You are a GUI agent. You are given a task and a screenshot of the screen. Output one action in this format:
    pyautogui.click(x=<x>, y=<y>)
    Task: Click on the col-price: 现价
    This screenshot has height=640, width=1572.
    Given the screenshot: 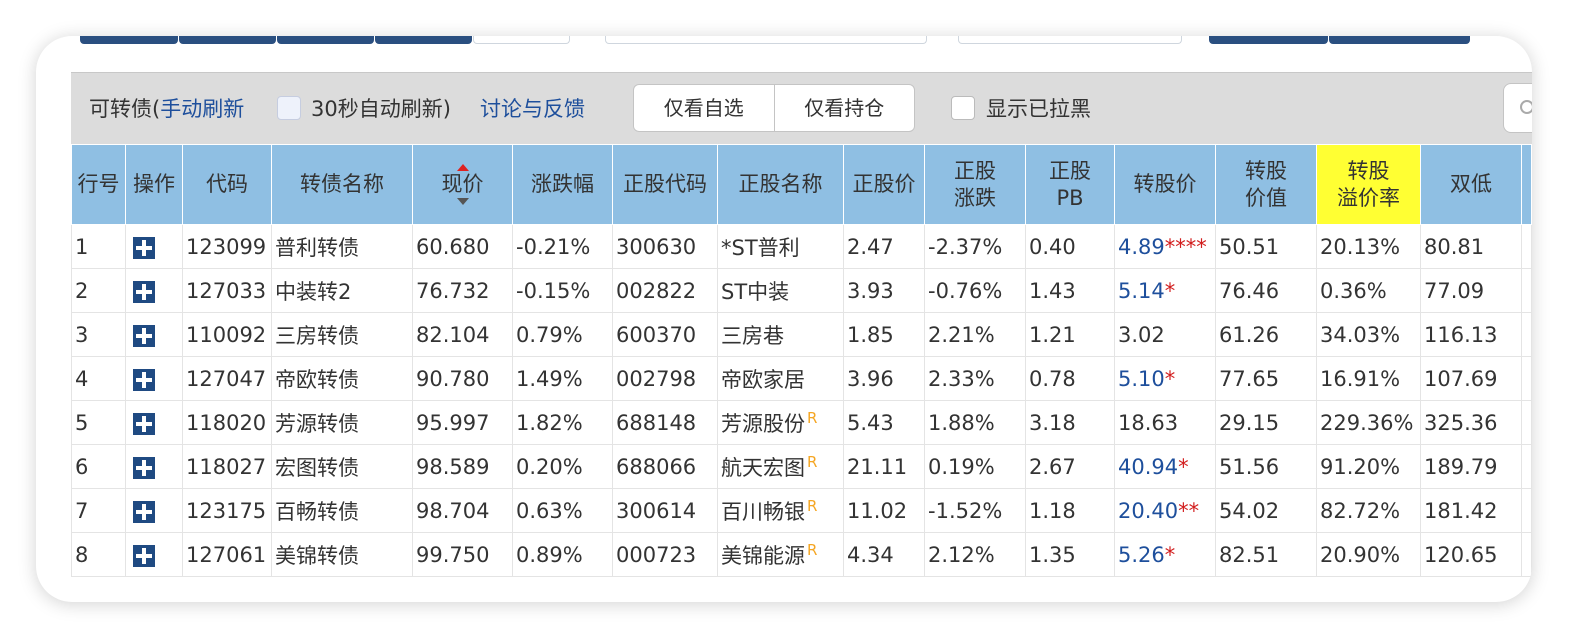 What is the action you would take?
    pyautogui.click(x=462, y=184)
    